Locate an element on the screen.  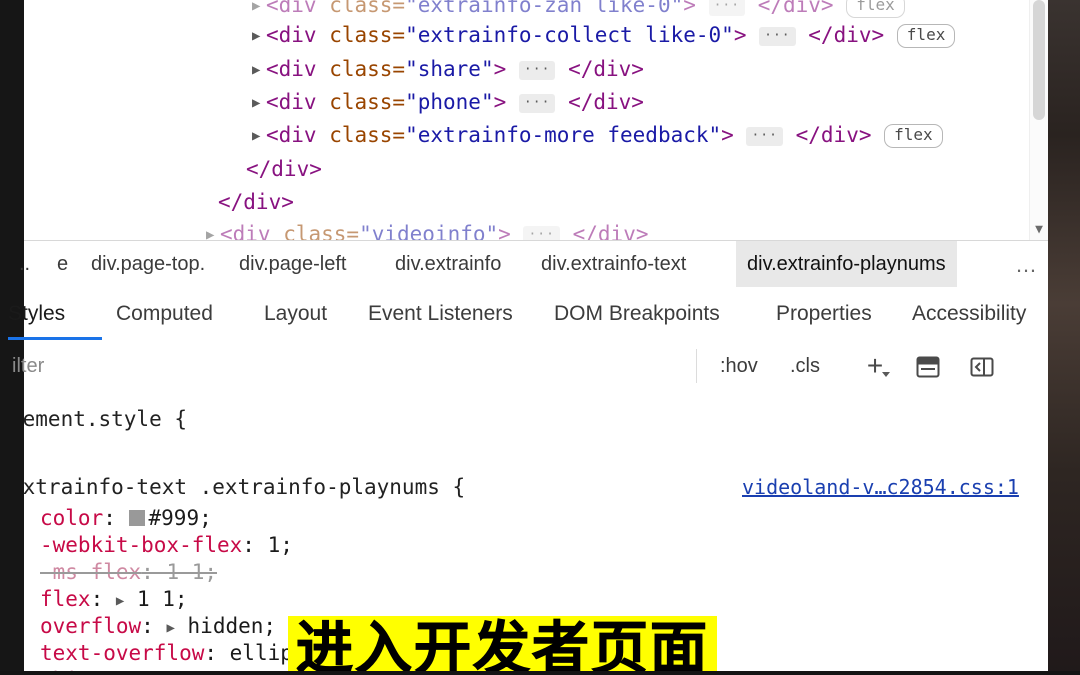
css-property-name: flex is located at coordinates (65, 599).